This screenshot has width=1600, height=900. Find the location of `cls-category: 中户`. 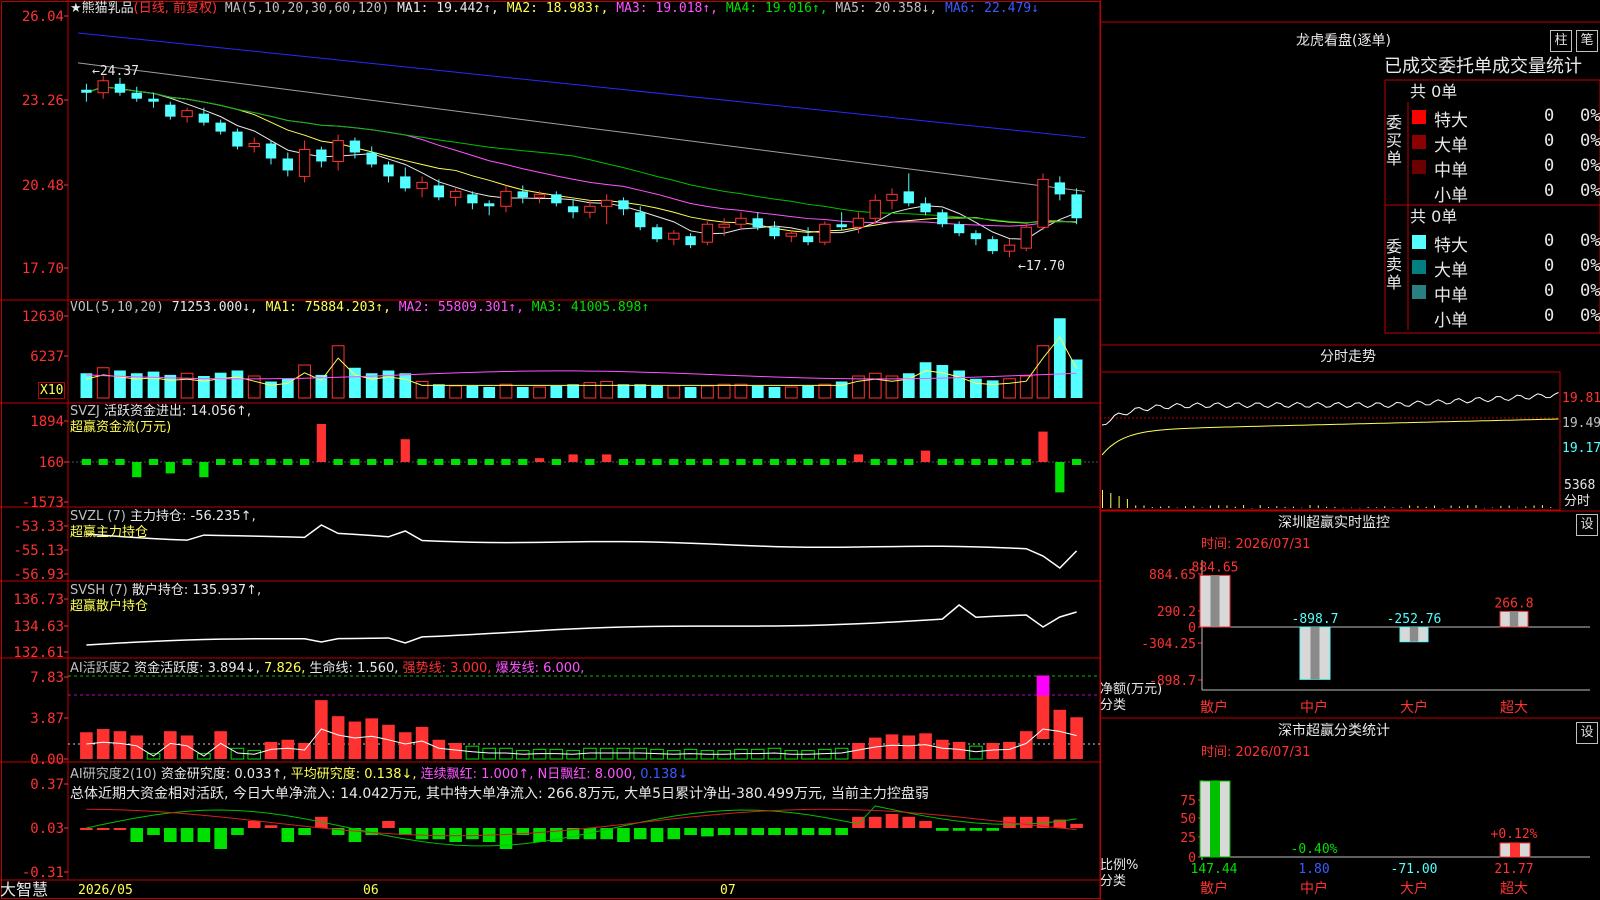

cls-category: 中户 is located at coordinates (1314, 888).